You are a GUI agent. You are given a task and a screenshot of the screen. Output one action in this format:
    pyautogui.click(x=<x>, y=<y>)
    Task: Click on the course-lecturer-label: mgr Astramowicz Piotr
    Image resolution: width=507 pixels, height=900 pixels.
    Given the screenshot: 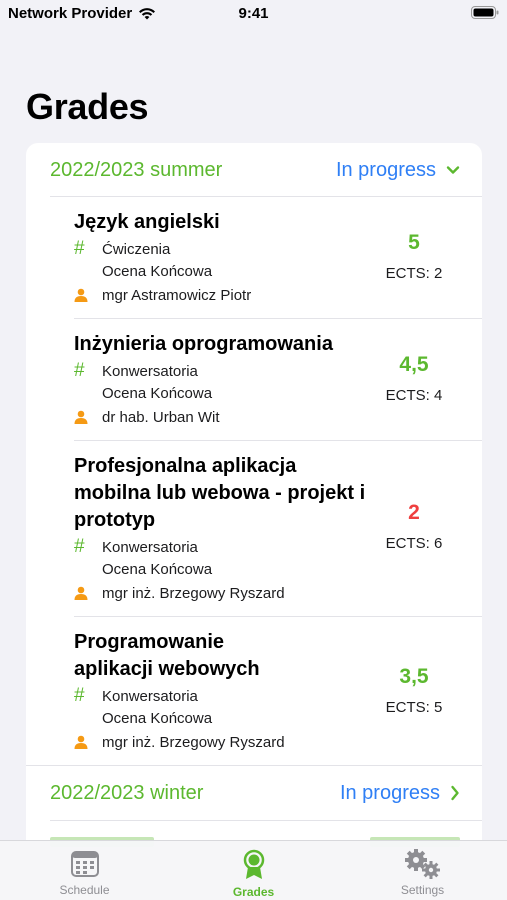 What is the action you would take?
    pyautogui.click(x=177, y=295)
    